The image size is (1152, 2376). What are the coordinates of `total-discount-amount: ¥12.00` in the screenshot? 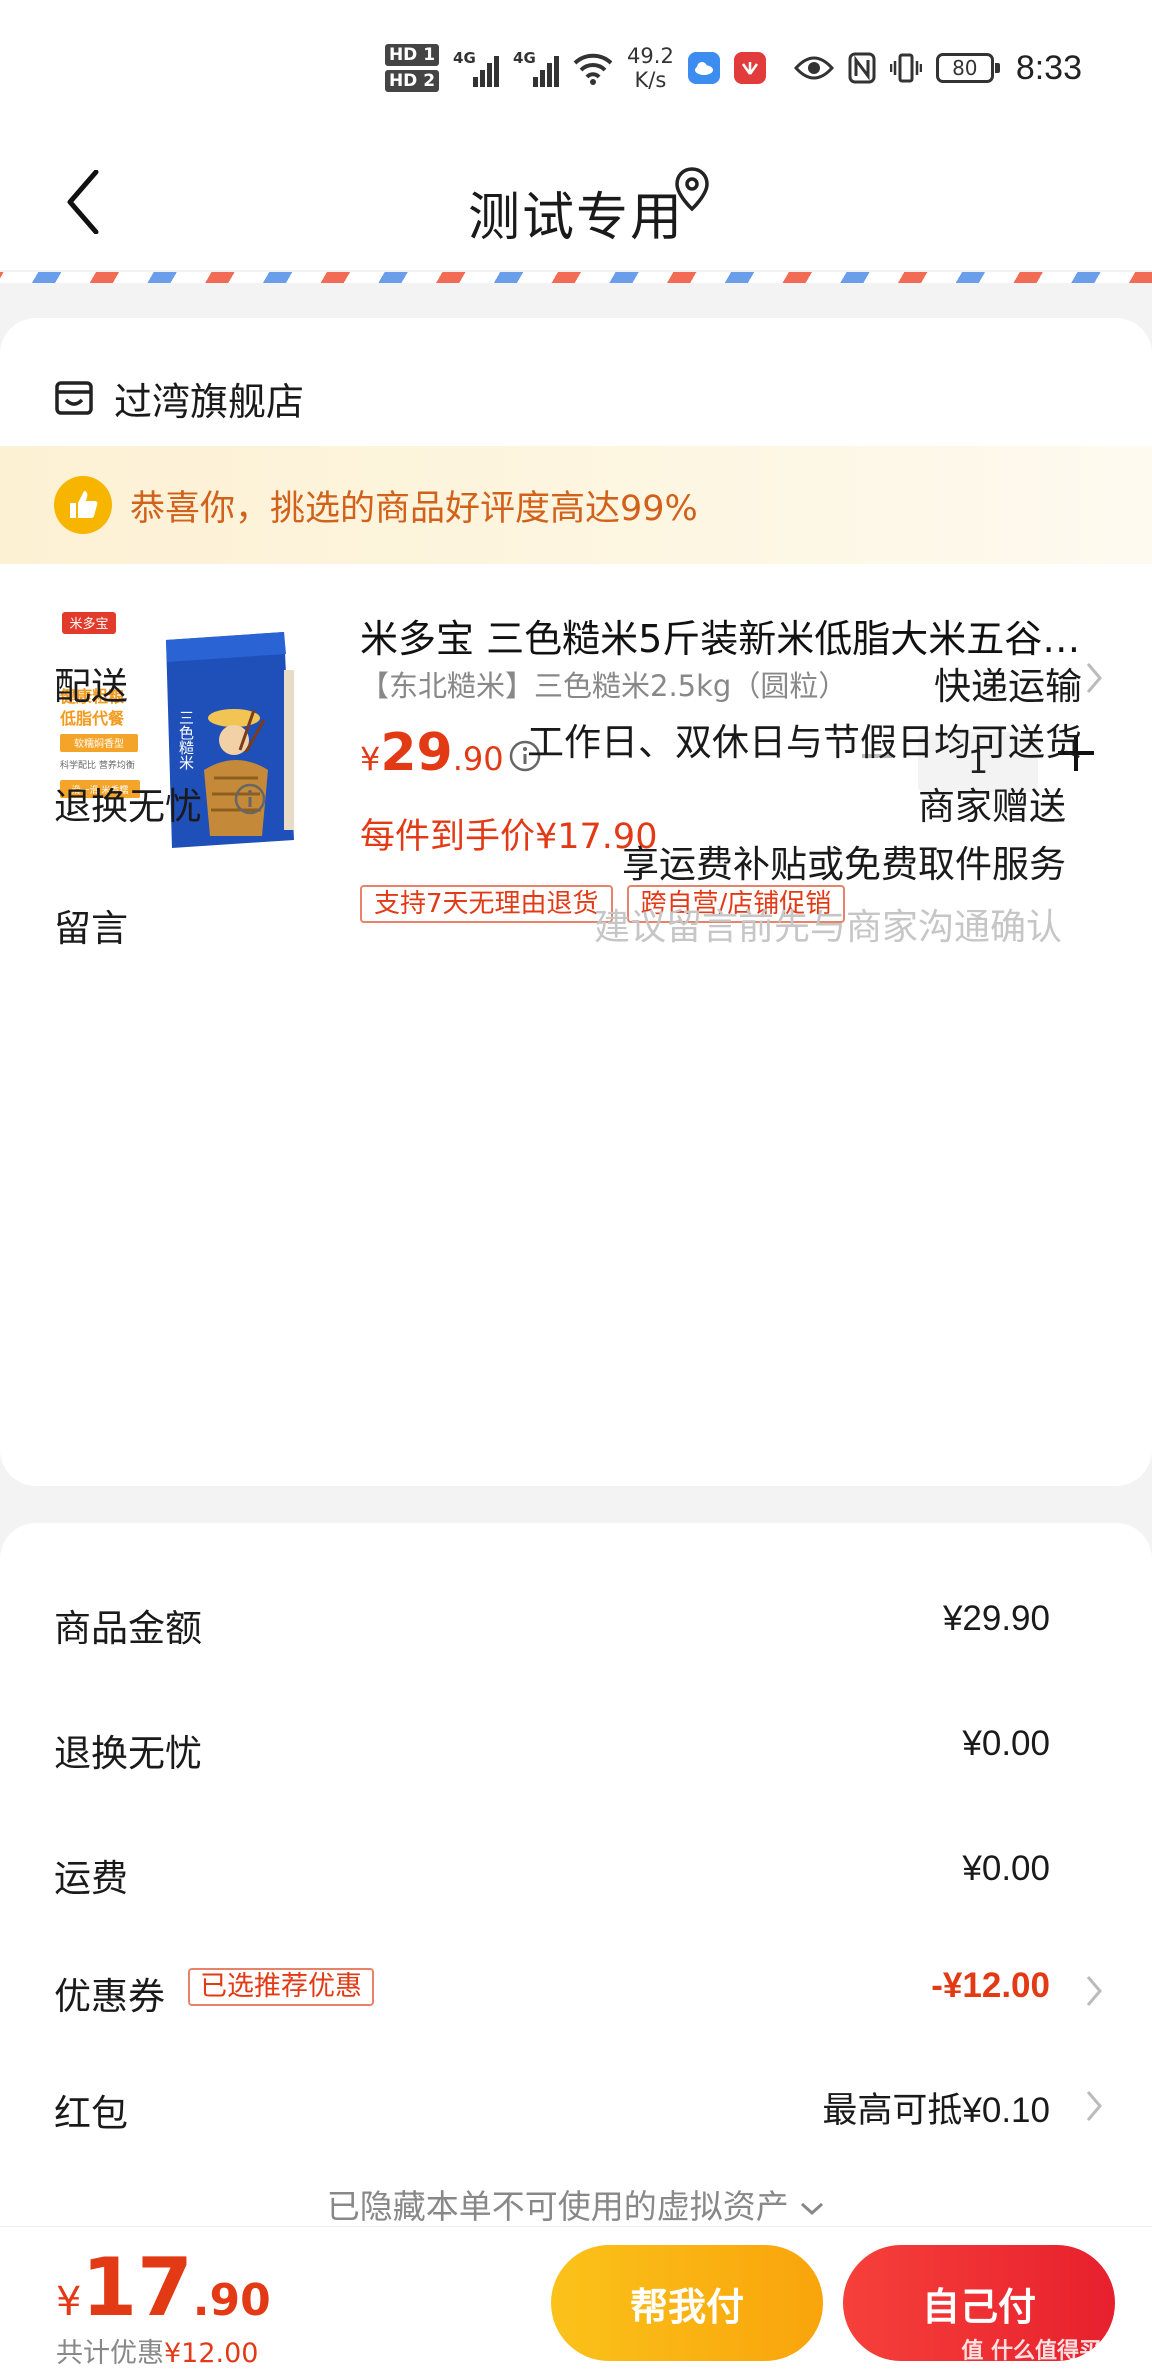 It's located at (211, 2353).